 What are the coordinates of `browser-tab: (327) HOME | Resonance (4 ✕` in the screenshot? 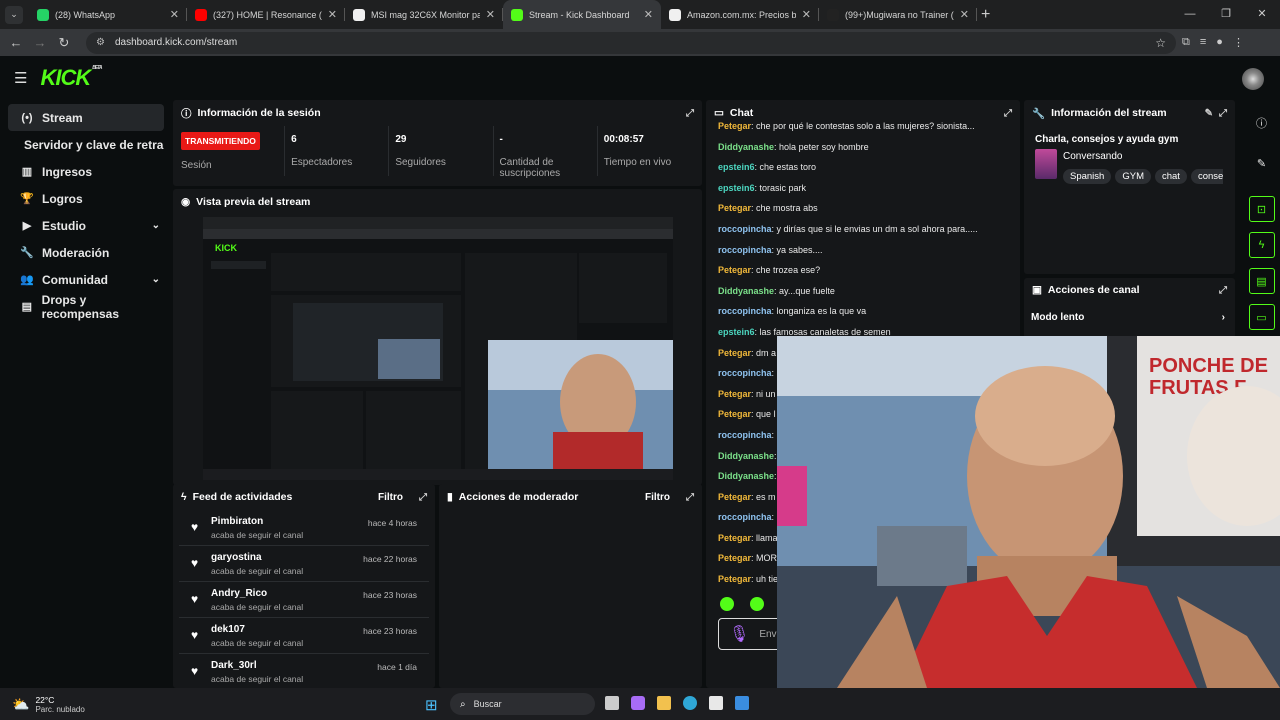 It's located at (266, 14).